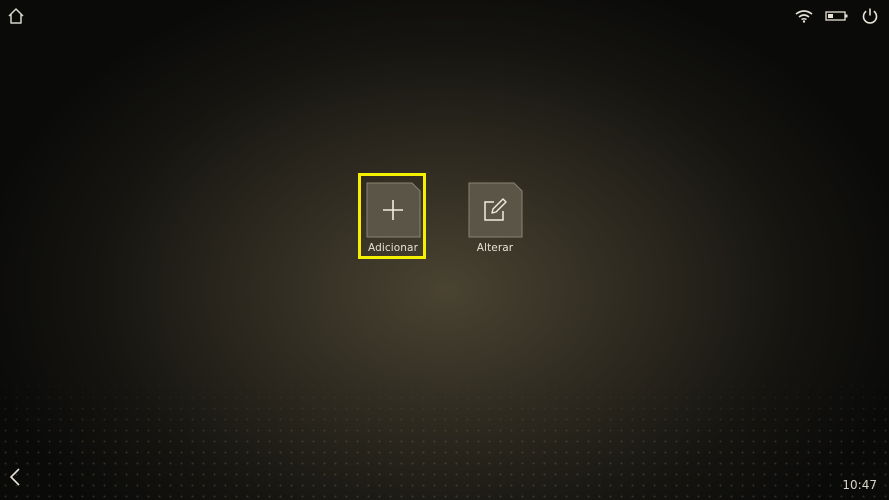 Image resolution: width=889 pixels, height=500 pixels. Describe the element at coordinates (804, 16) in the screenshot. I see `wifi-icon` at that location.